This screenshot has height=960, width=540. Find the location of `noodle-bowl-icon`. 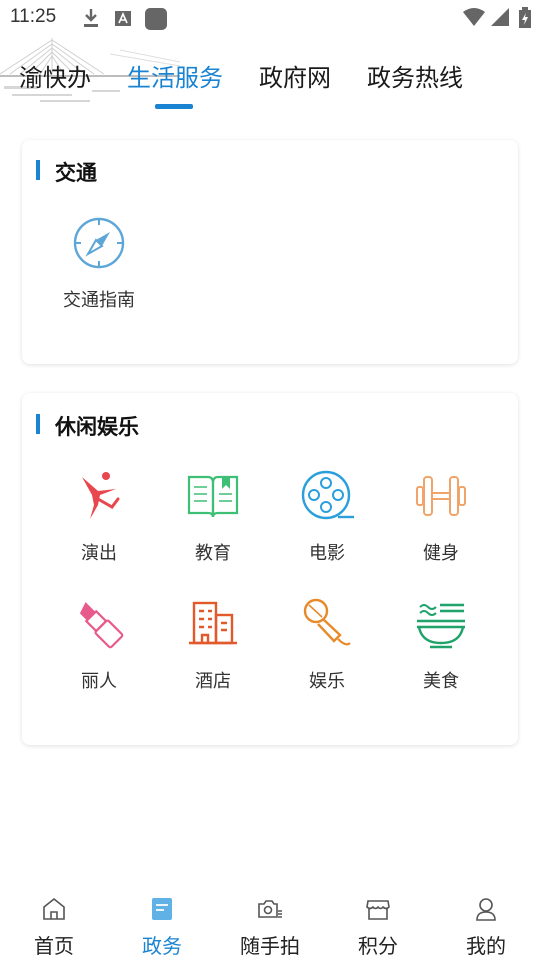

noodle-bowl-icon is located at coordinates (441, 626).